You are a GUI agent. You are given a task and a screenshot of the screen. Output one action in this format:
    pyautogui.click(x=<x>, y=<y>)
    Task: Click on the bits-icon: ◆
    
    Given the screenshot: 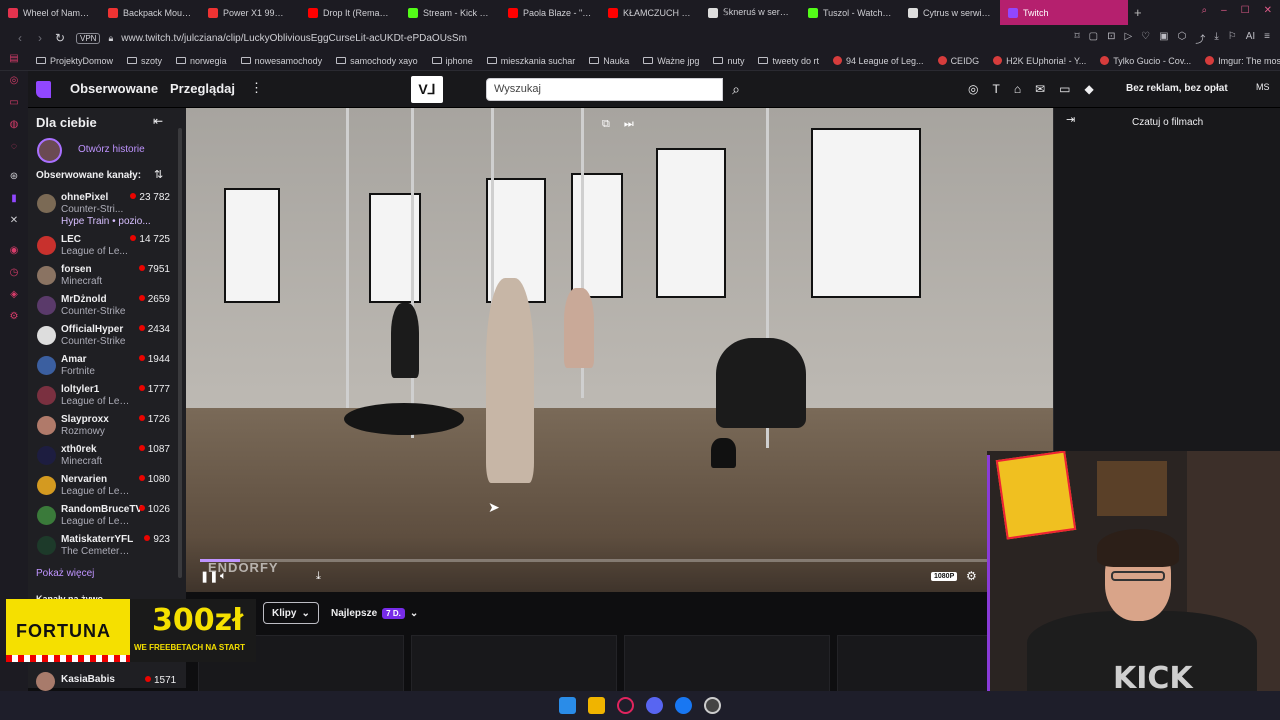 What is the action you would take?
    pyautogui.click(x=1088, y=89)
    